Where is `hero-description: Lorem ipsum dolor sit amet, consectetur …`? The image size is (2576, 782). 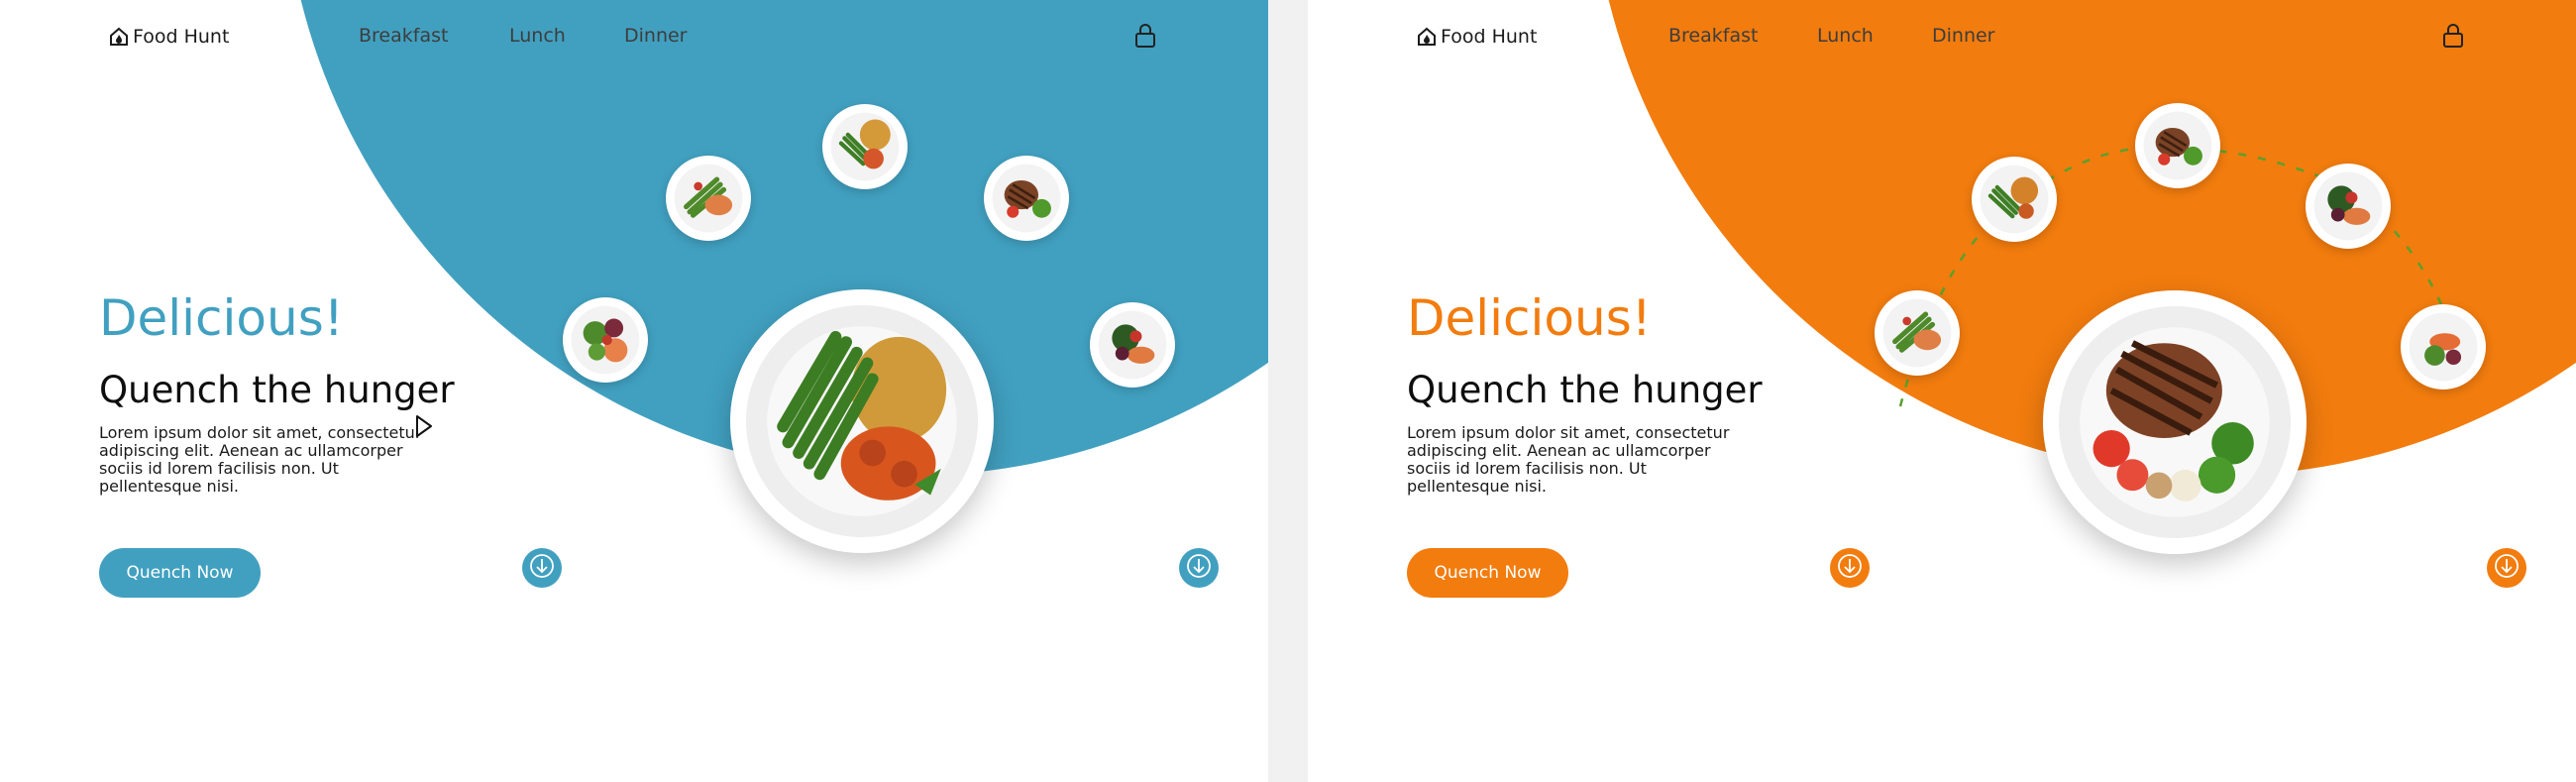 hero-description: Lorem ipsum dolor sit amet, consectetur … is located at coordinates (260, 459).